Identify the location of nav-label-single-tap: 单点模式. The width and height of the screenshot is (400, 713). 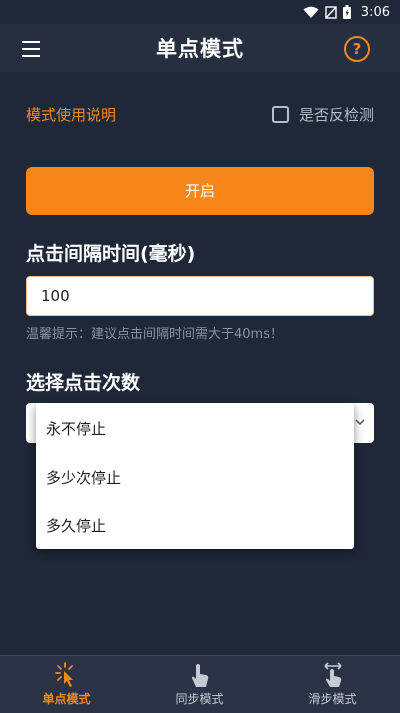
(66, 699).